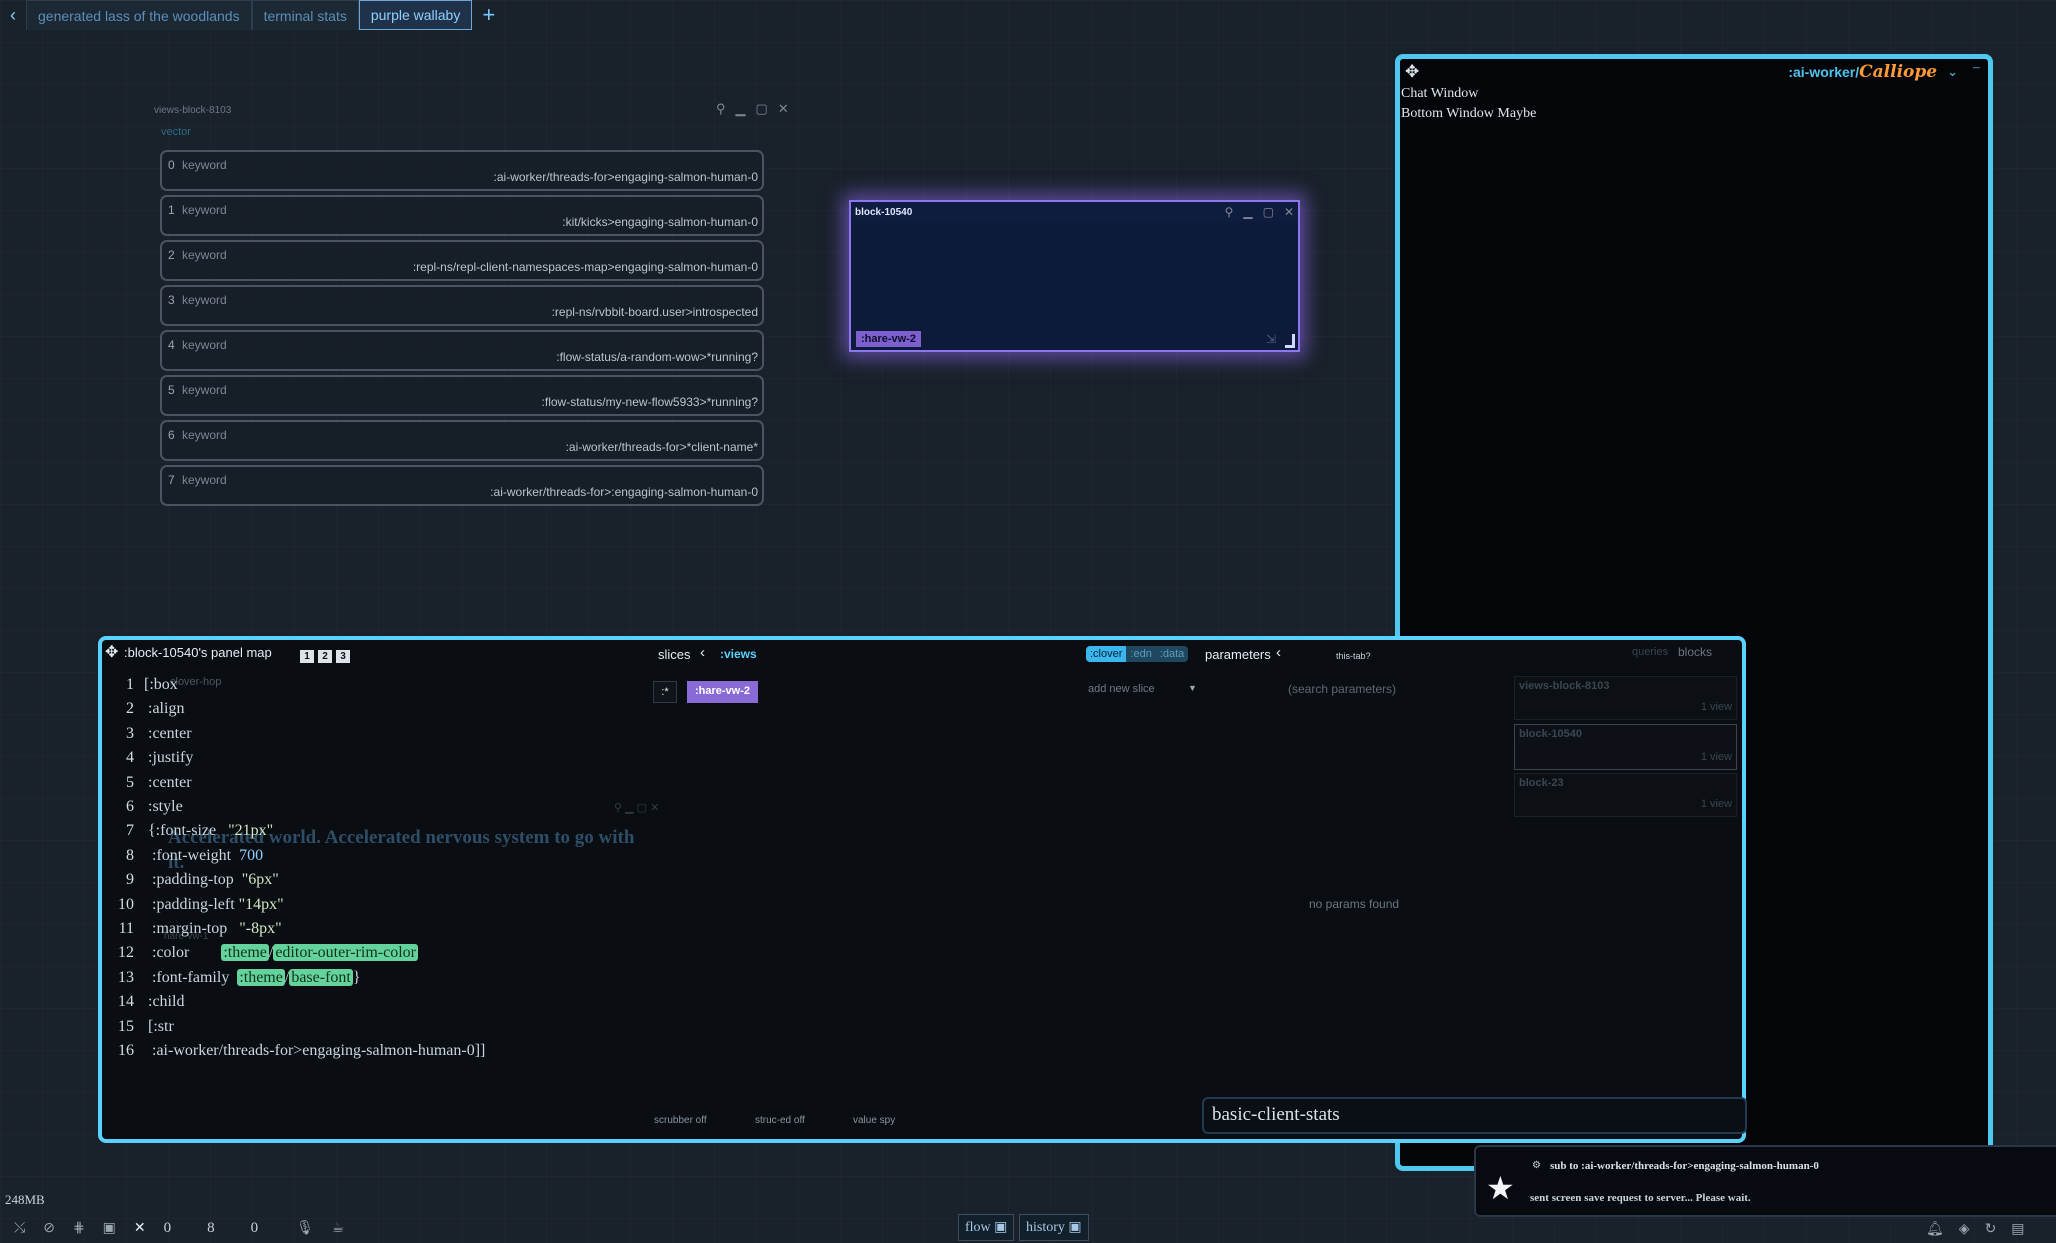 The height and width of the screenshot is (1243, 2056). I want to click on mode-clover: :clover, so click(1106, 654).